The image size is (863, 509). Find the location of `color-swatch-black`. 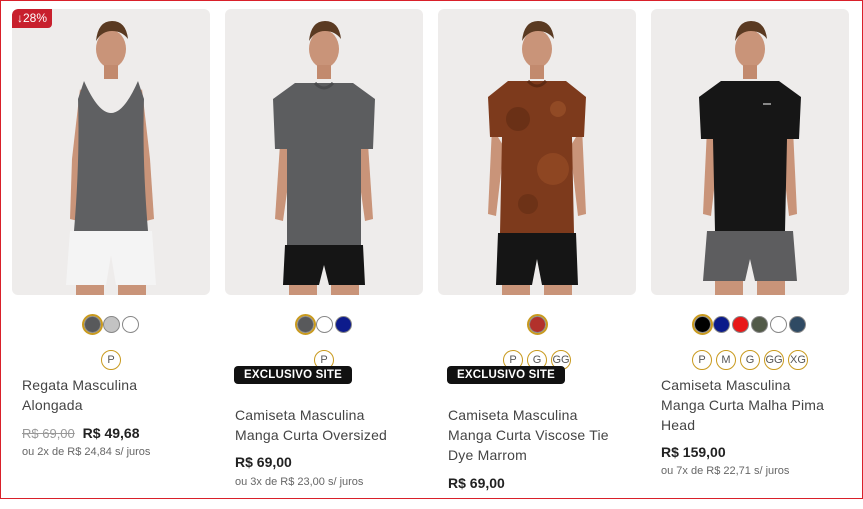

color-swatch-black is located at coordinates (702, 324).